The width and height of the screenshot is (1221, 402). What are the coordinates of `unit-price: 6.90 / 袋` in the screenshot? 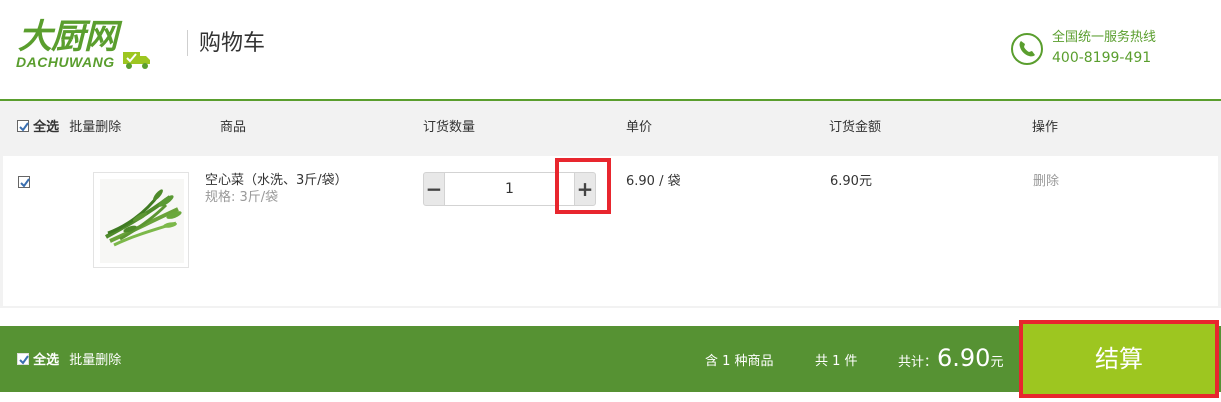 It's located at (653, 181).